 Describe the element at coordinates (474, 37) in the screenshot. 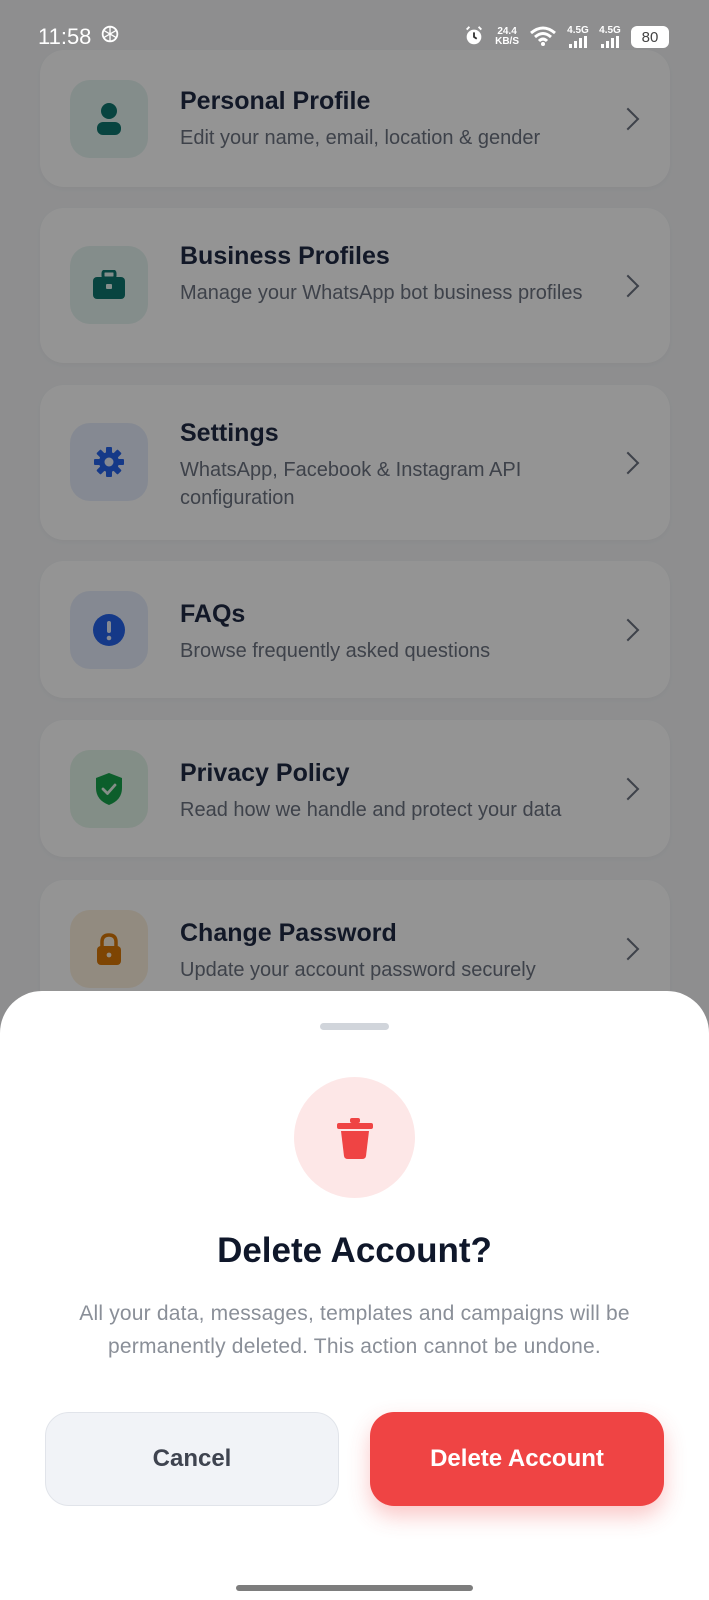

I see `alarm-icon` at that location.